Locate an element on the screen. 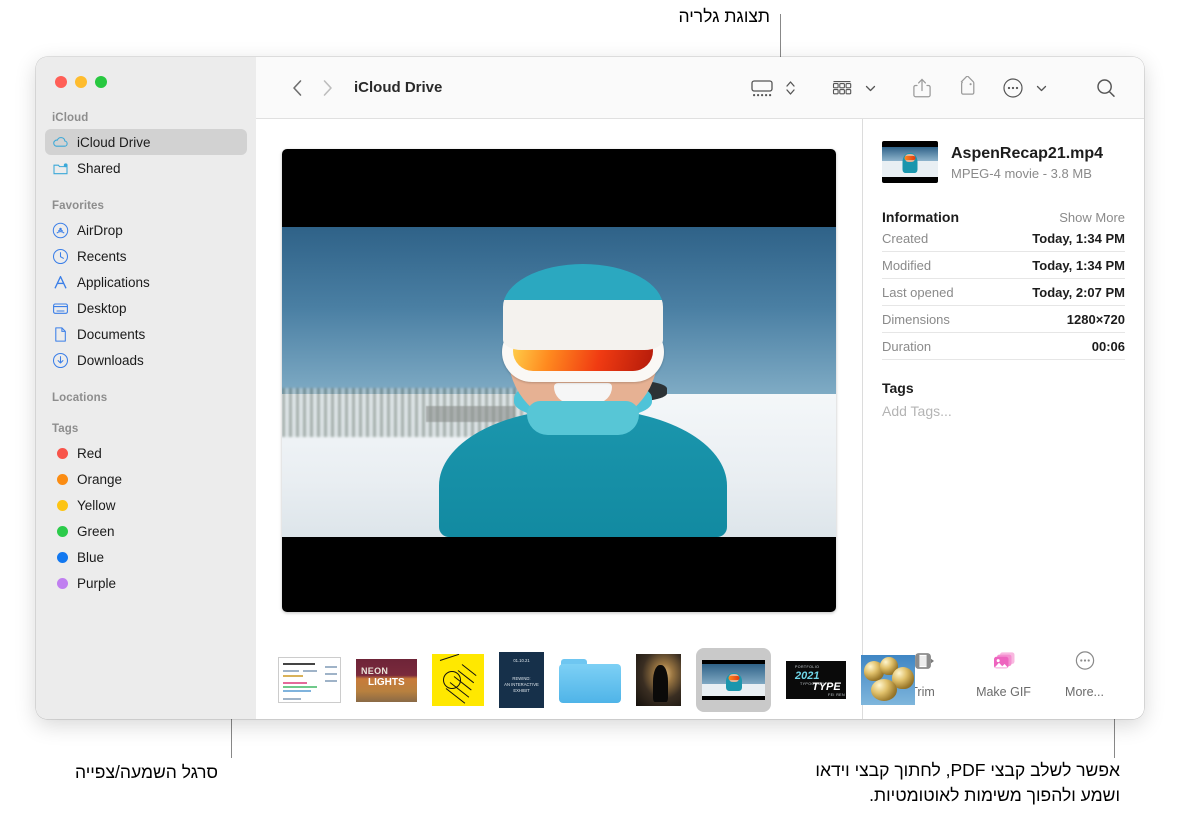 The image size is (1181, 827). sidebar-section-header-locations: Locations is located at coordinates (80, 398).